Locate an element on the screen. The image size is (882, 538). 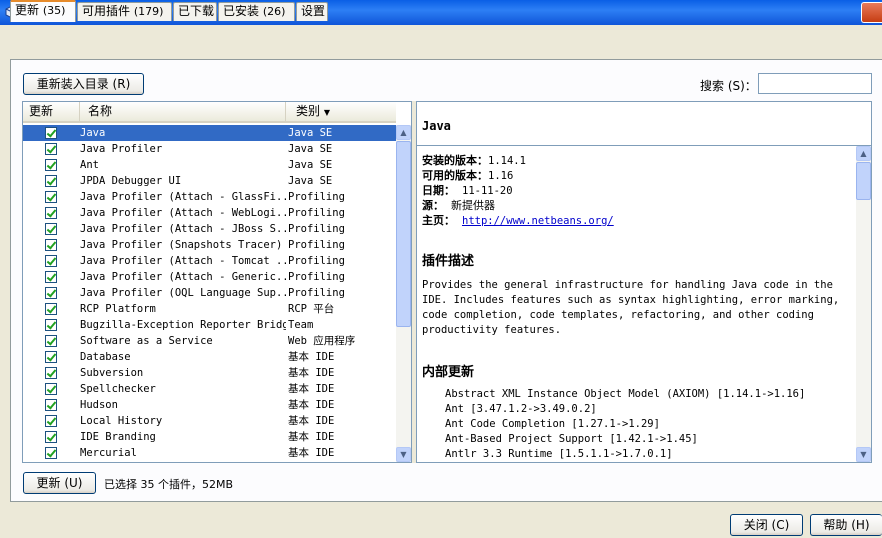
plugin-category: Java SE is located at coordinates (310, 165).